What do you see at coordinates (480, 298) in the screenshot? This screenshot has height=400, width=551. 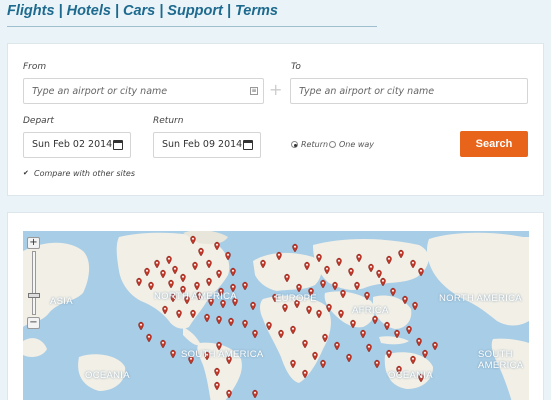 I see `map-label-north-america-2: NORTH AMERICA` at bounding box center [480, 298].